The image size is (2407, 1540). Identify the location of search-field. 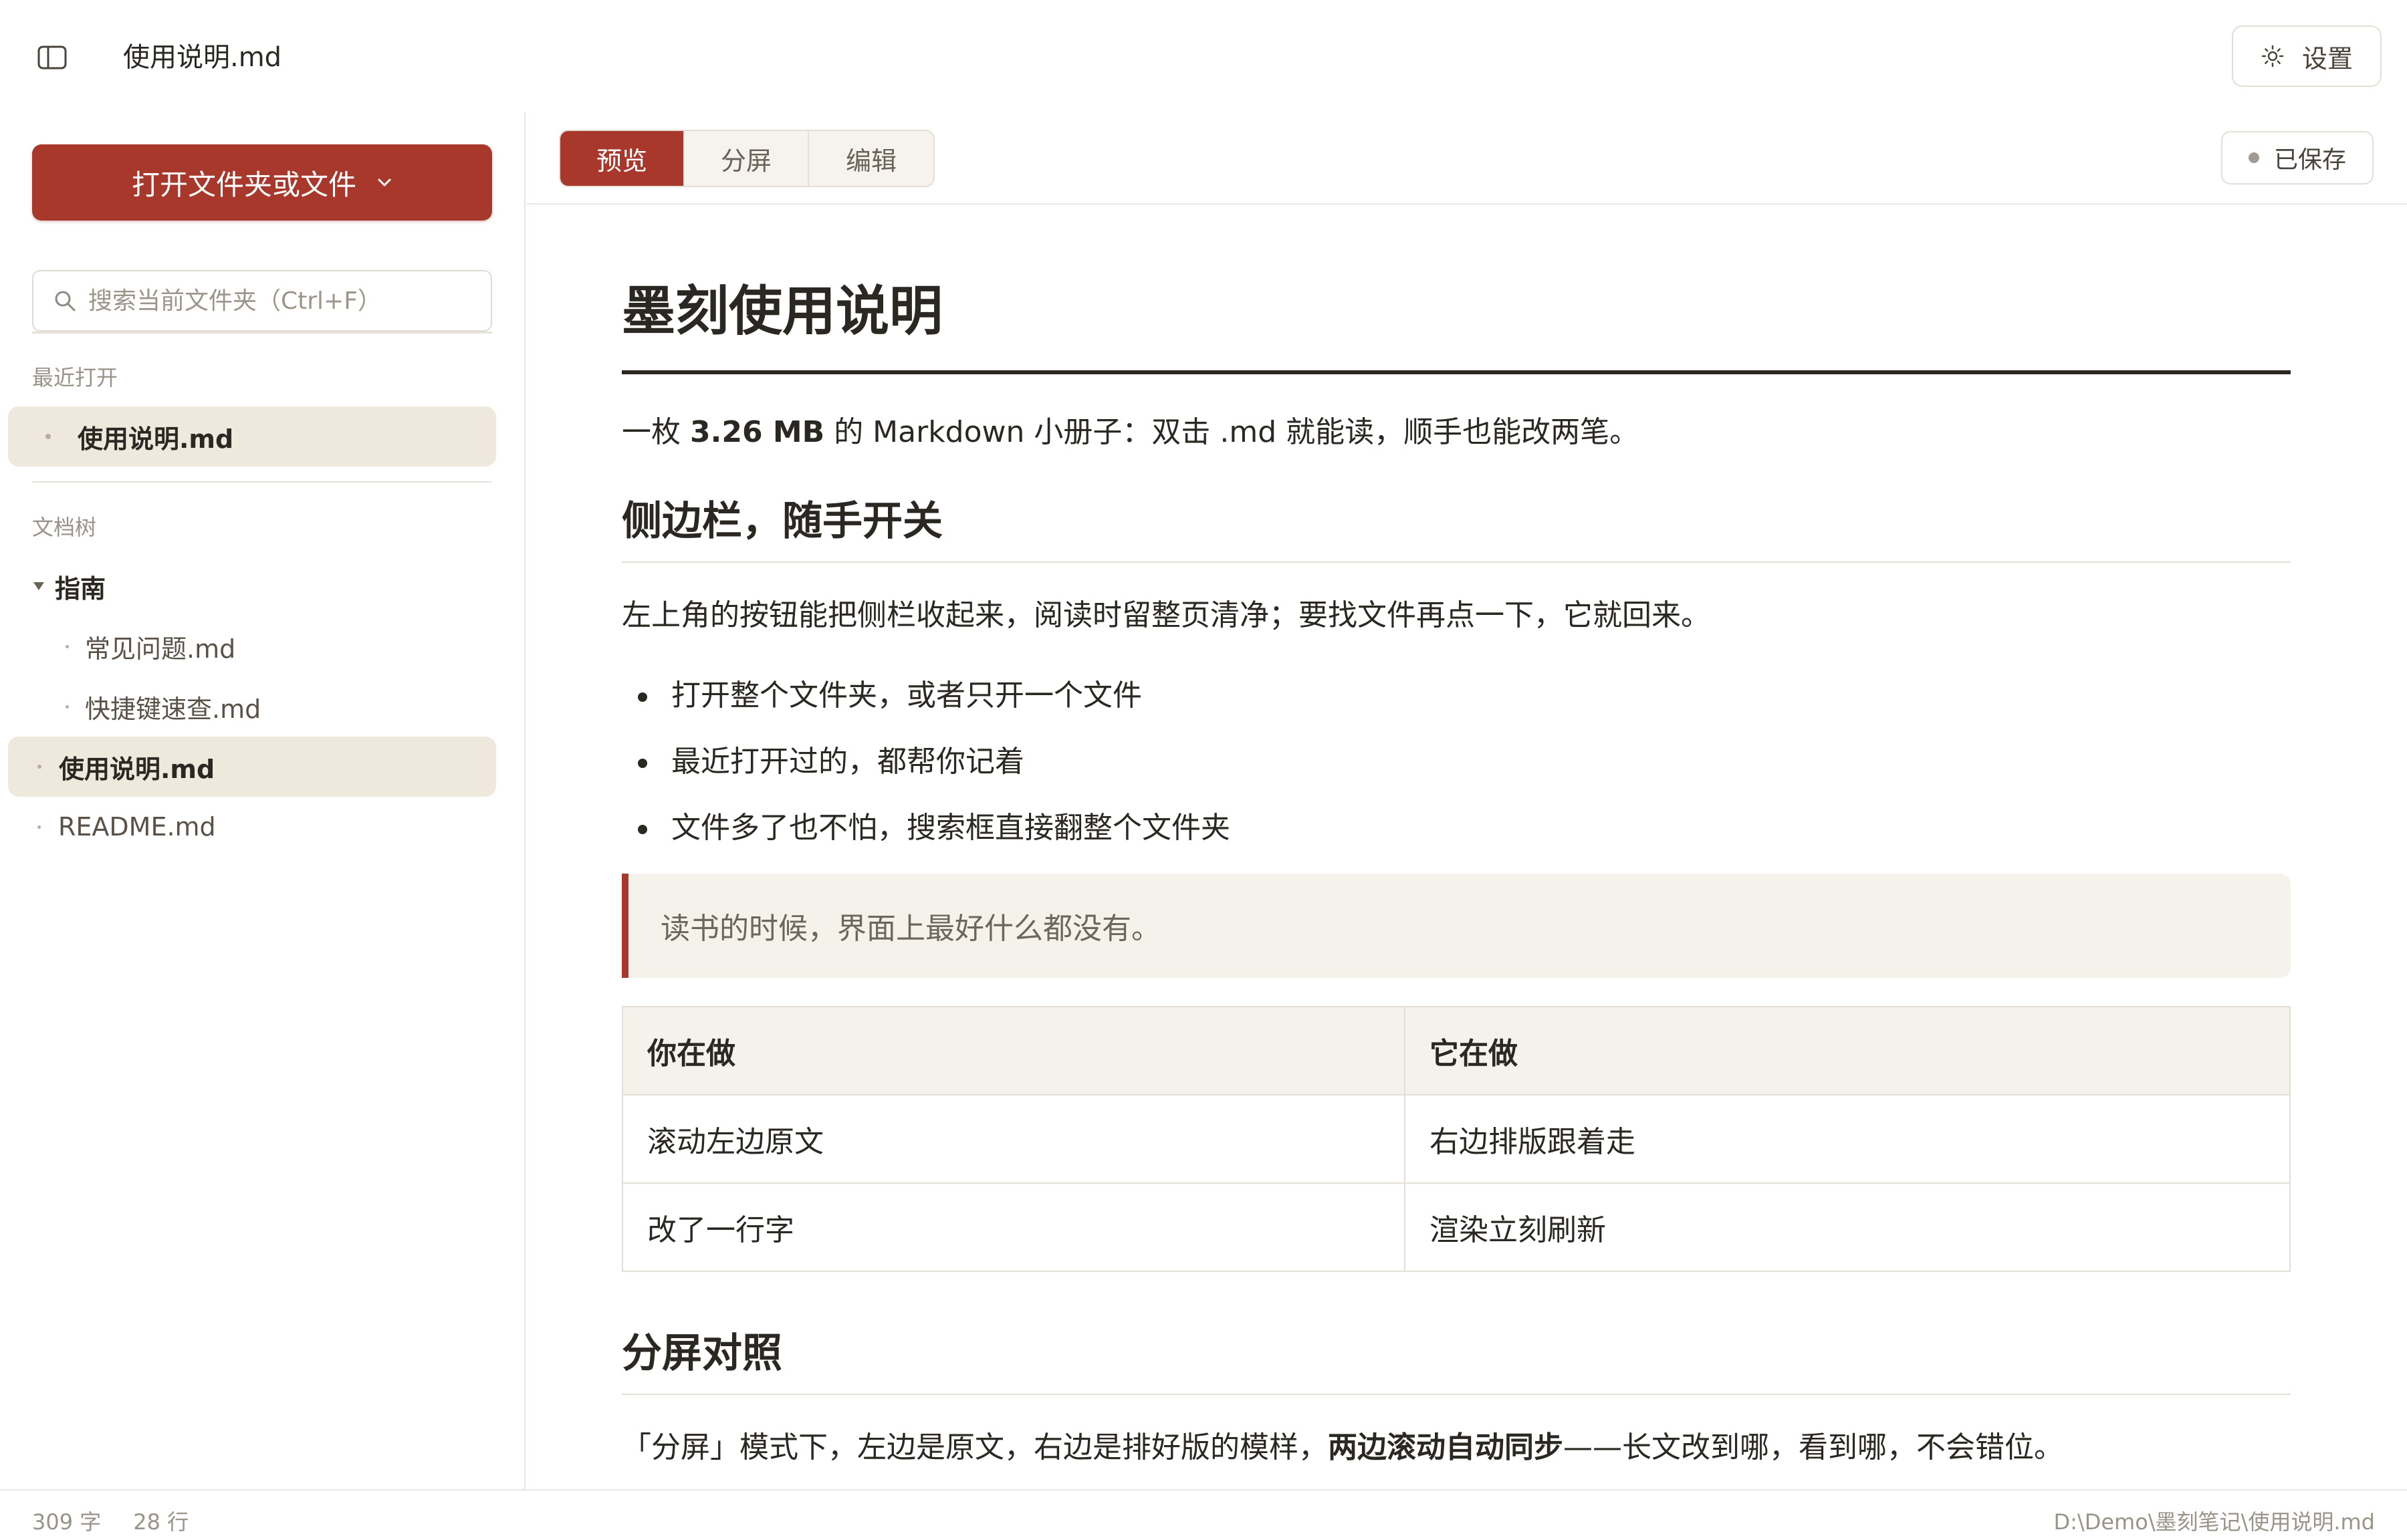
(262, 301).